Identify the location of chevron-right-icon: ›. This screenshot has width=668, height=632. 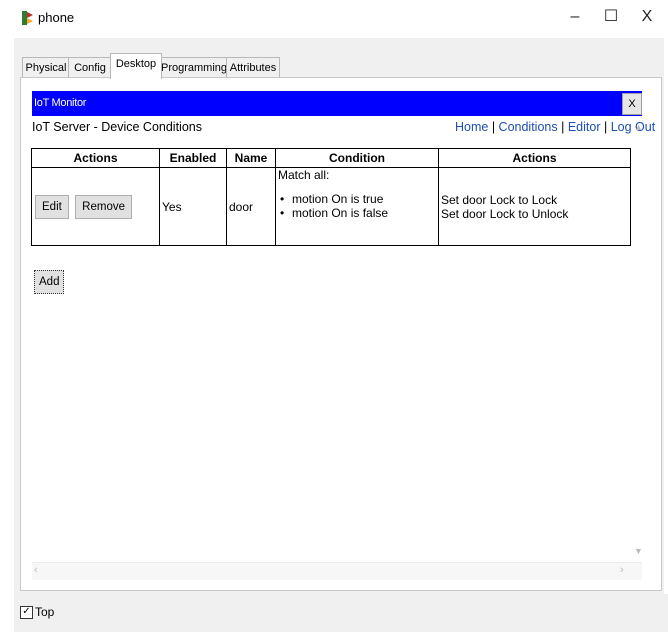
(622, 570).